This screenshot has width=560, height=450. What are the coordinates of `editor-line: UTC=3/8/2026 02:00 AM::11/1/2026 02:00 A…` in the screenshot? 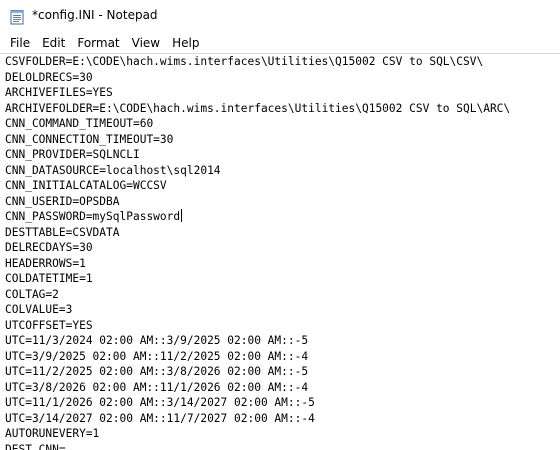 It's located at (257, 388).